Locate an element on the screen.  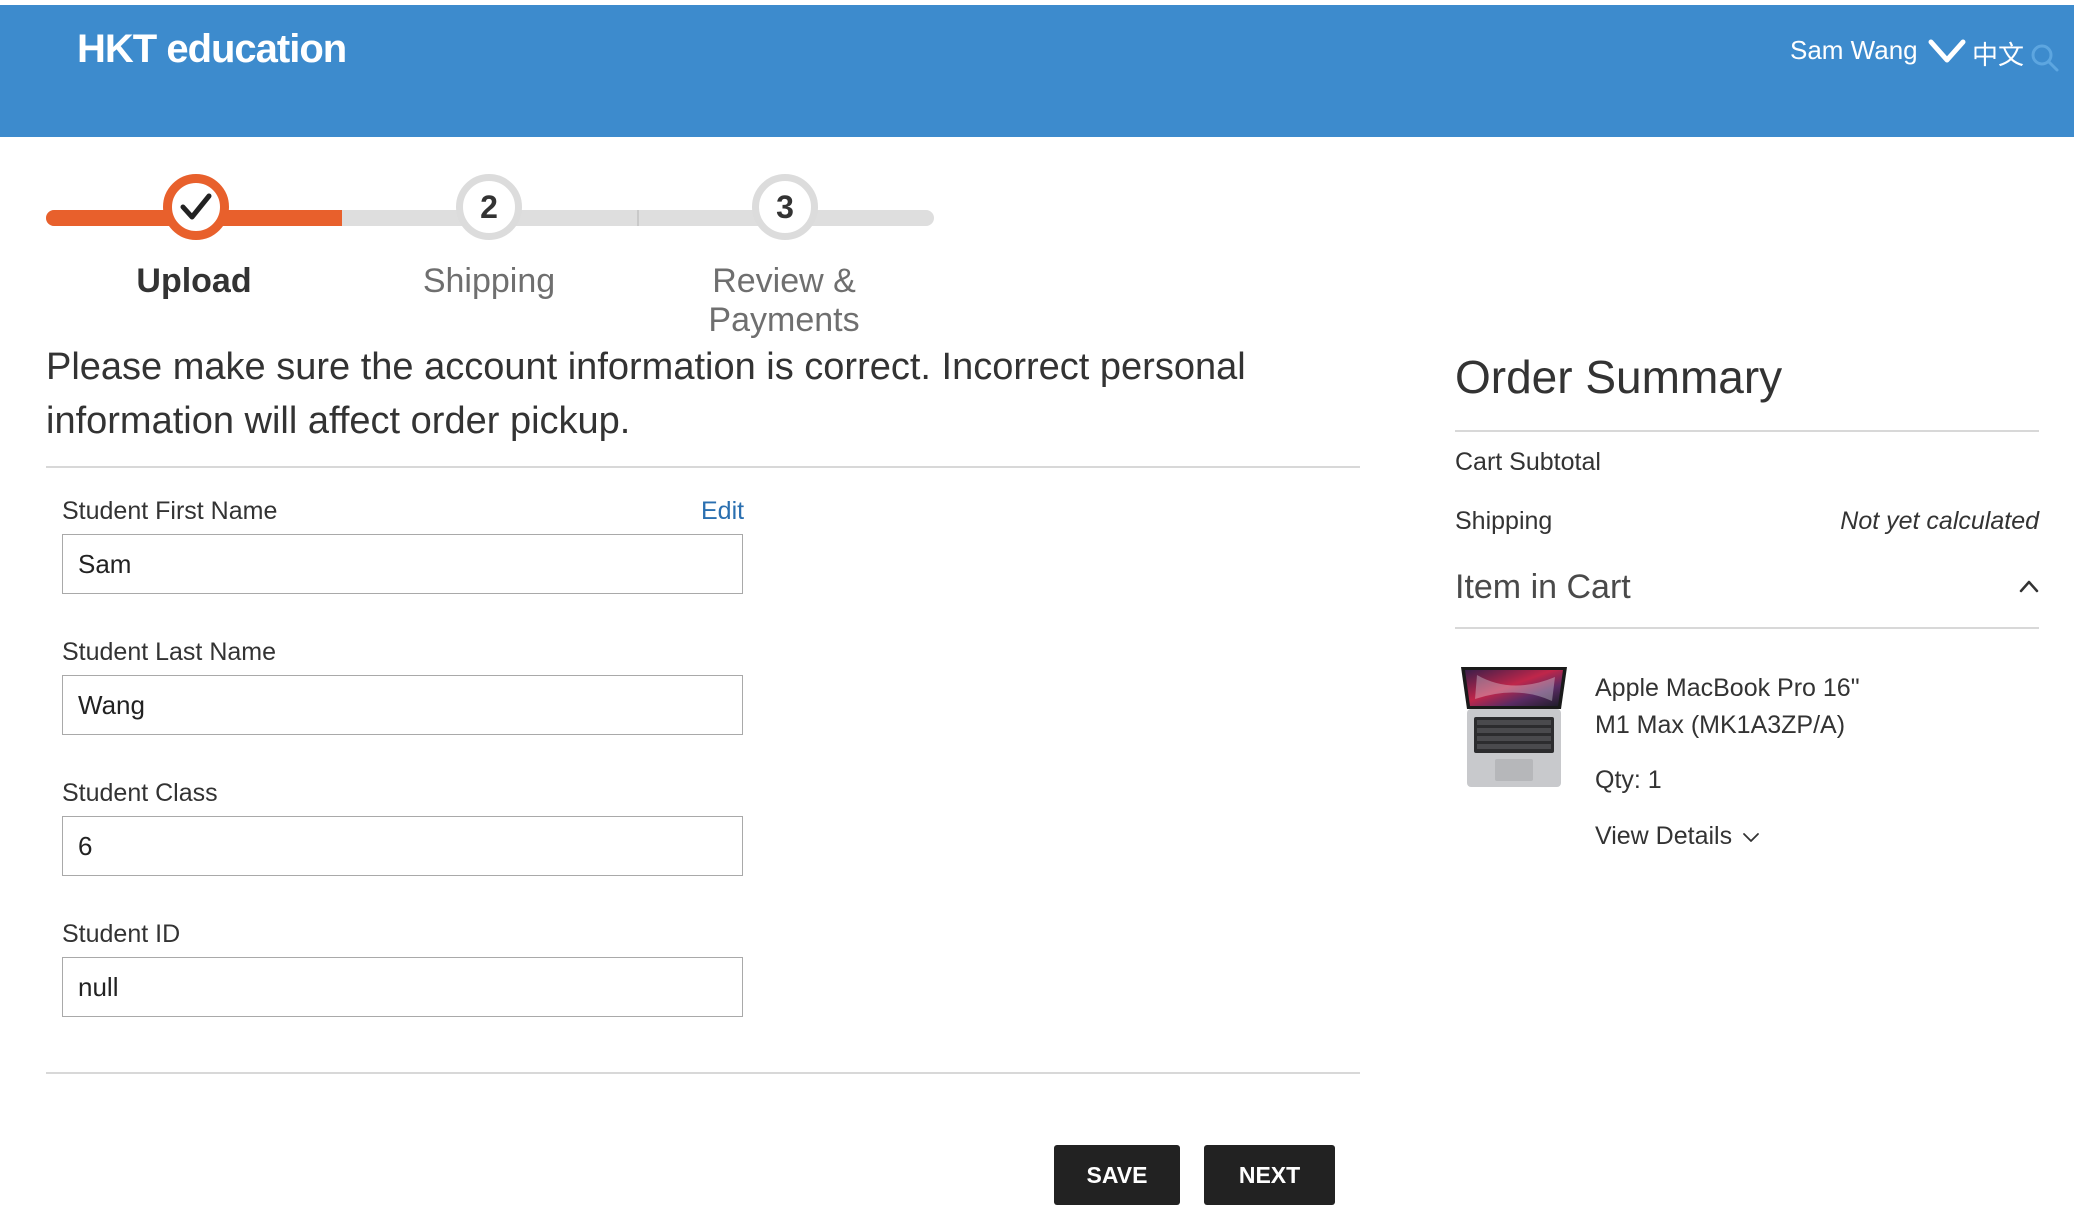
next-button: NEXT is located at coordinates (1269, 1175).